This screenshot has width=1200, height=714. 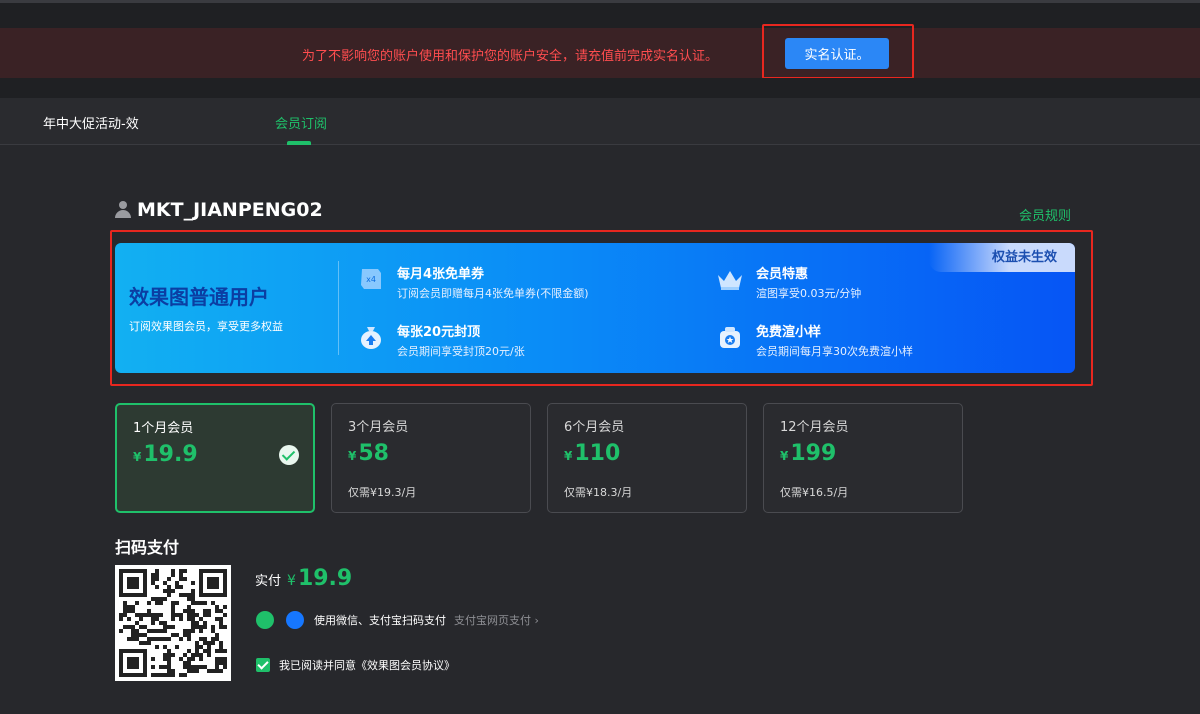 What do you see at coordinates (592, 453) in the screenshot?
I see `plan-price: ¥110` at bounding box center [592, 453].